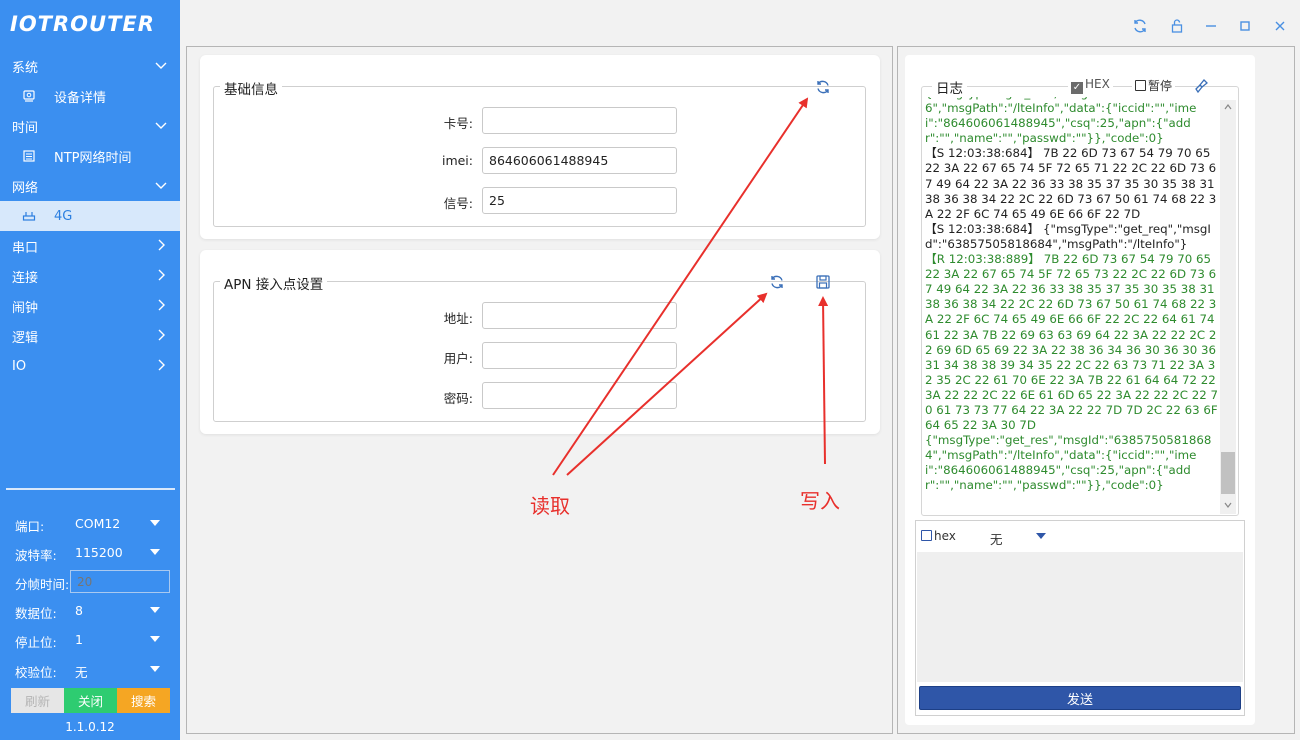  What do you see at coordinates (458, 318) in the screenshot?
I see `apn-address-label: 地址:` at bounding box center [458, 318].